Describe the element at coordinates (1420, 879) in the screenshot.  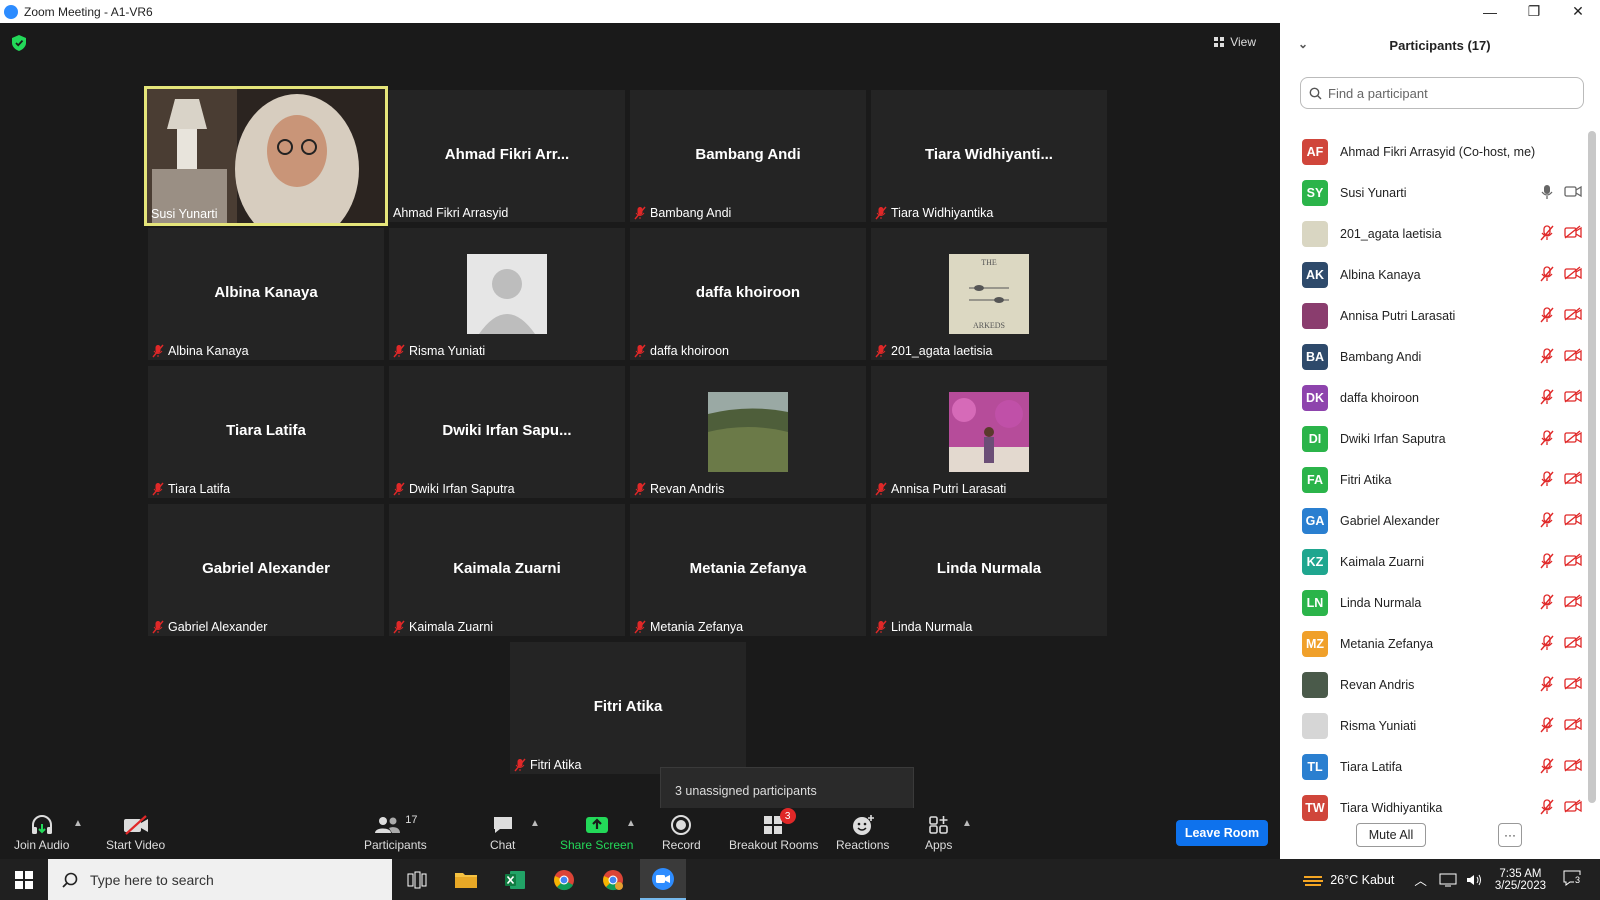
I see `tray-overflow-caret-icon: ︿` at that location.